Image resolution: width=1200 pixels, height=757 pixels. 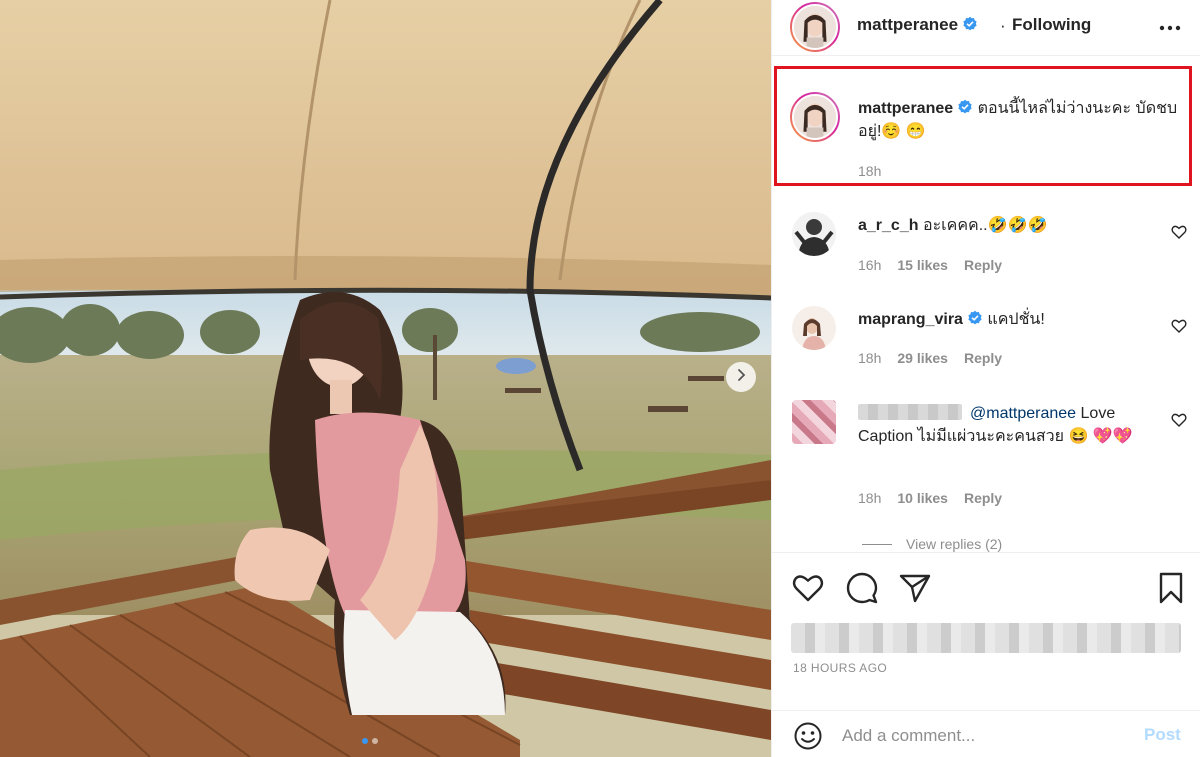 What do you see at coordinates (905, 108) in the screenshot?
I see `caption-username: mattperanee` at bounding box center [905, 108].